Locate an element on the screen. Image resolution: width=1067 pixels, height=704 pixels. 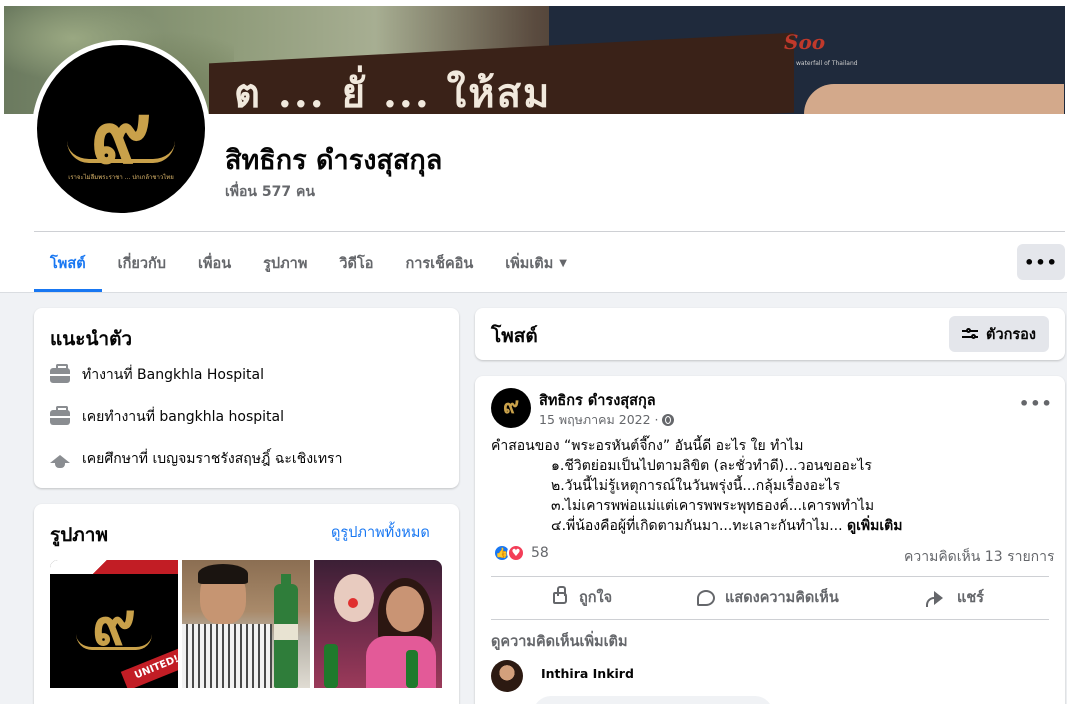
avatar-logo-text: เราจะไม่ลืมพระราชา ... ปกเกล้าชาวไทย is located at coordinates (121, 177).